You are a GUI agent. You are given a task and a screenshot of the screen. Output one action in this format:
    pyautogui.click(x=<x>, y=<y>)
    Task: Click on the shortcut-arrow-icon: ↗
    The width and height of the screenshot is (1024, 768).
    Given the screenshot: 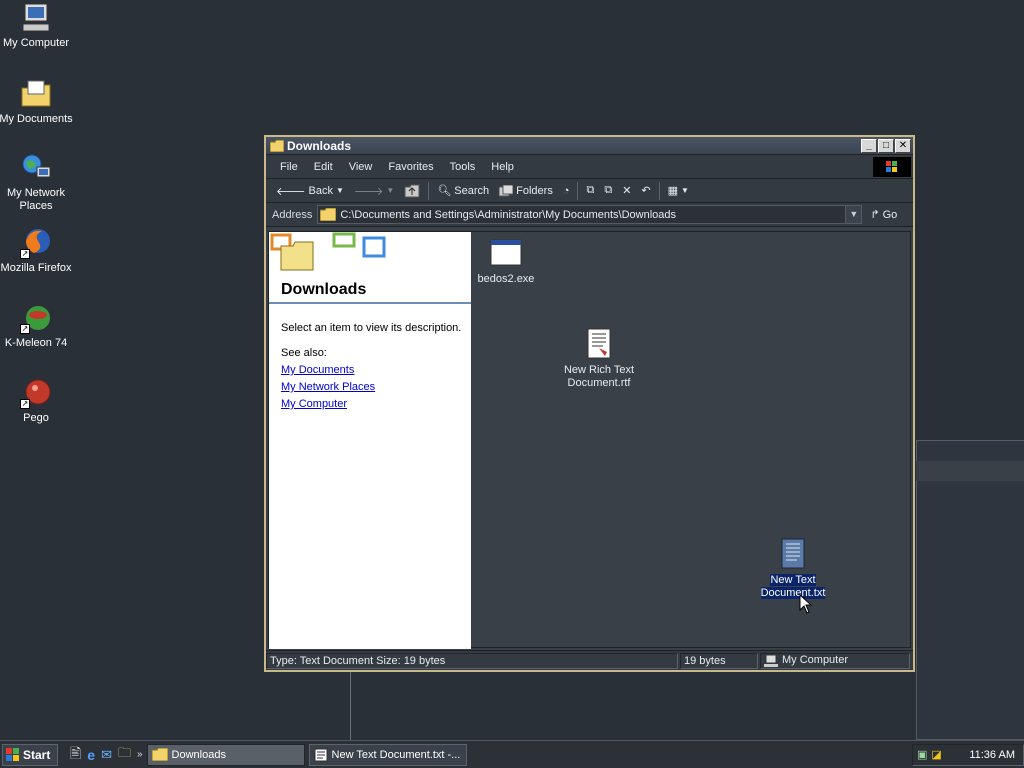 What is the action you would take?
    pyautogui.click(x=25, y=329)
    